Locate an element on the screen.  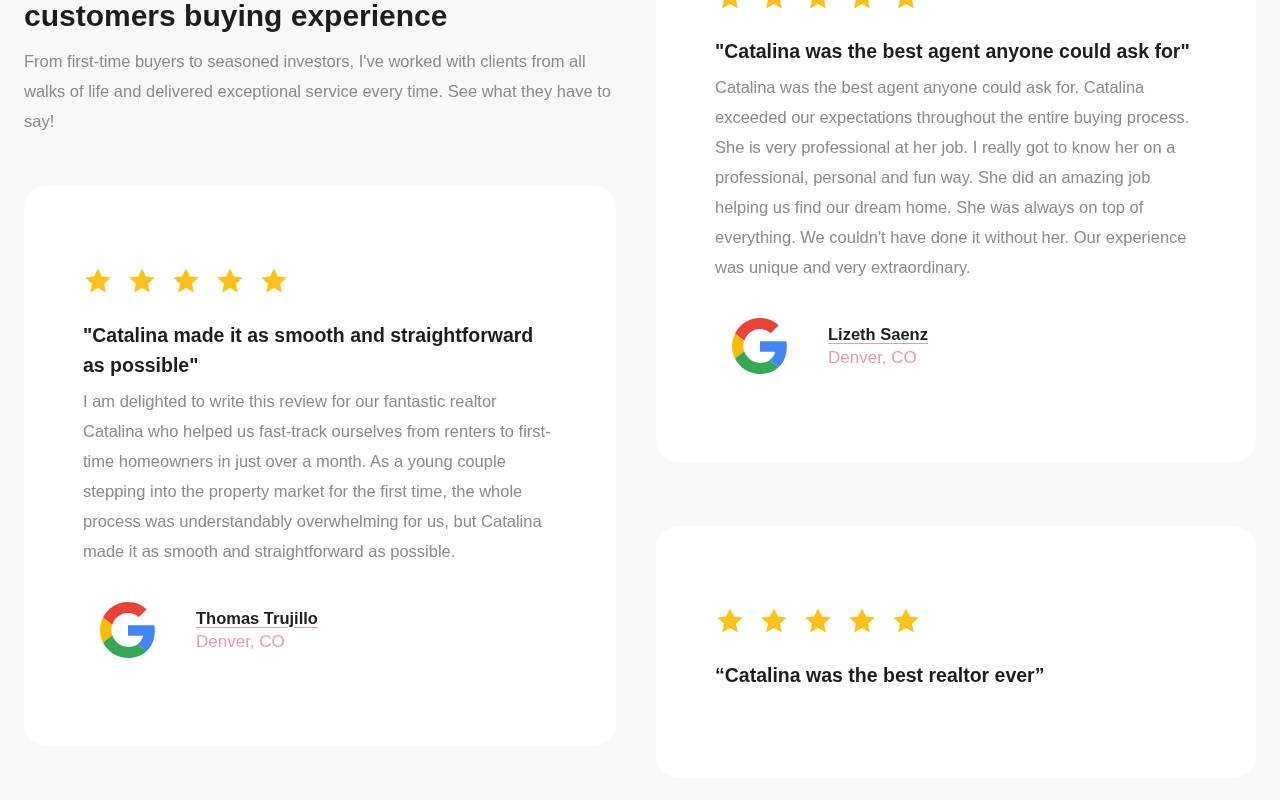
review-title: "Catalina made it as smooth and straightforward as possible" is located at coordinates (309, 350).